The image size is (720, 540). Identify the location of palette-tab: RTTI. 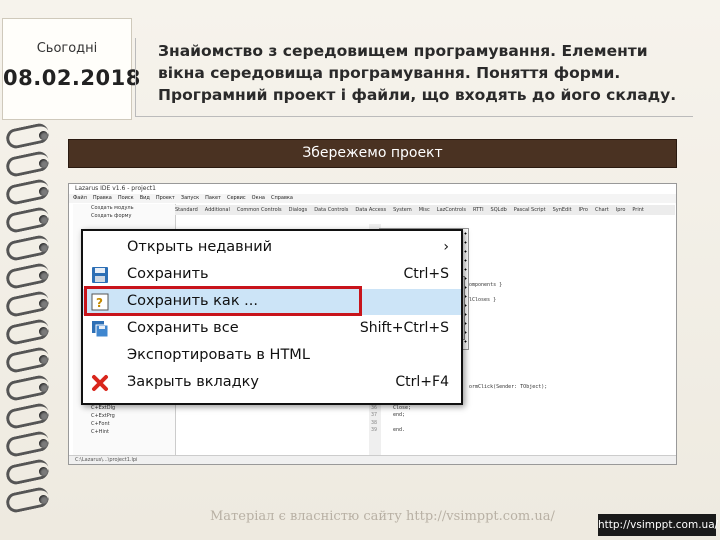
(478, 210).